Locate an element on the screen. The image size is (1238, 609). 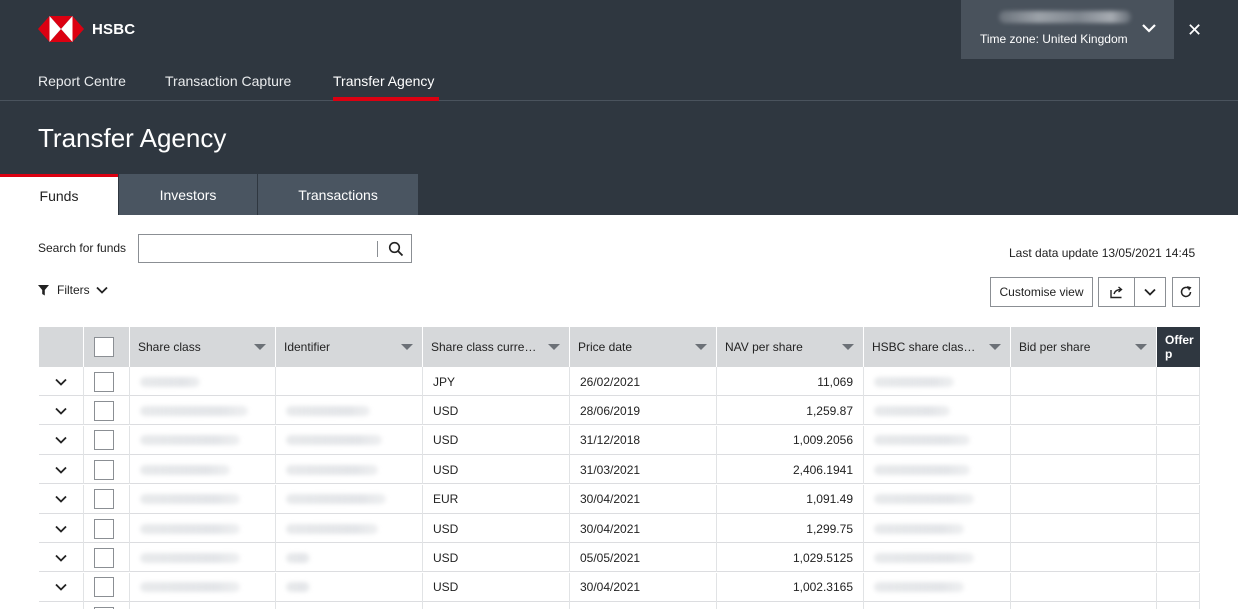
search-label: Search for funds is located at coordinates (82, 248).